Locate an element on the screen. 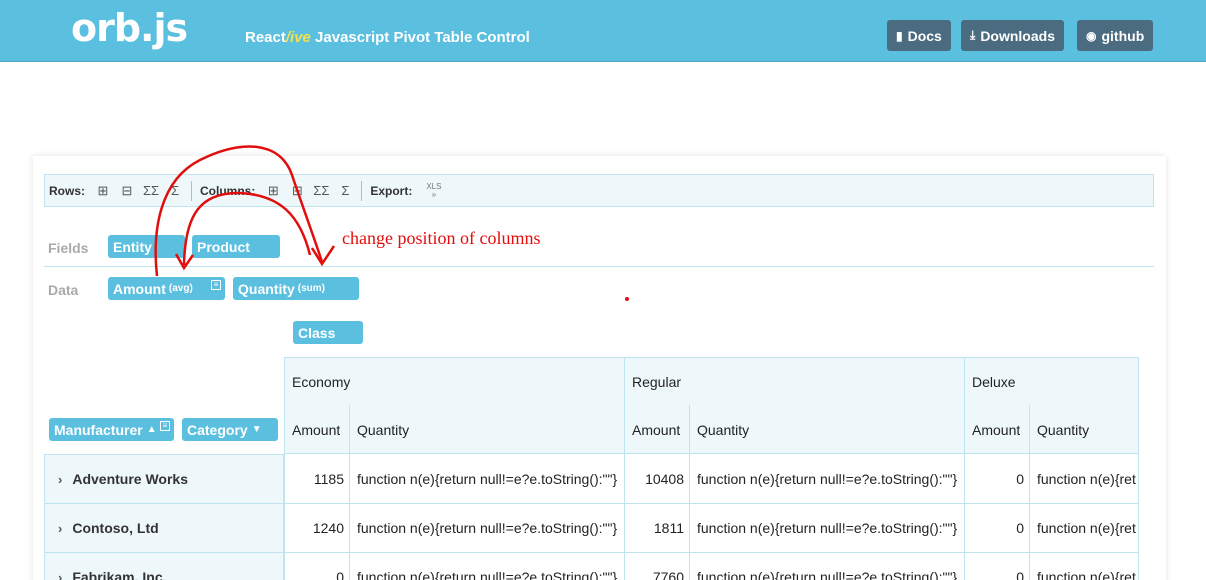 The width and height of the screenshot is (1206, 580). field-button-entity: Entity is located at coordinates (146, 246).